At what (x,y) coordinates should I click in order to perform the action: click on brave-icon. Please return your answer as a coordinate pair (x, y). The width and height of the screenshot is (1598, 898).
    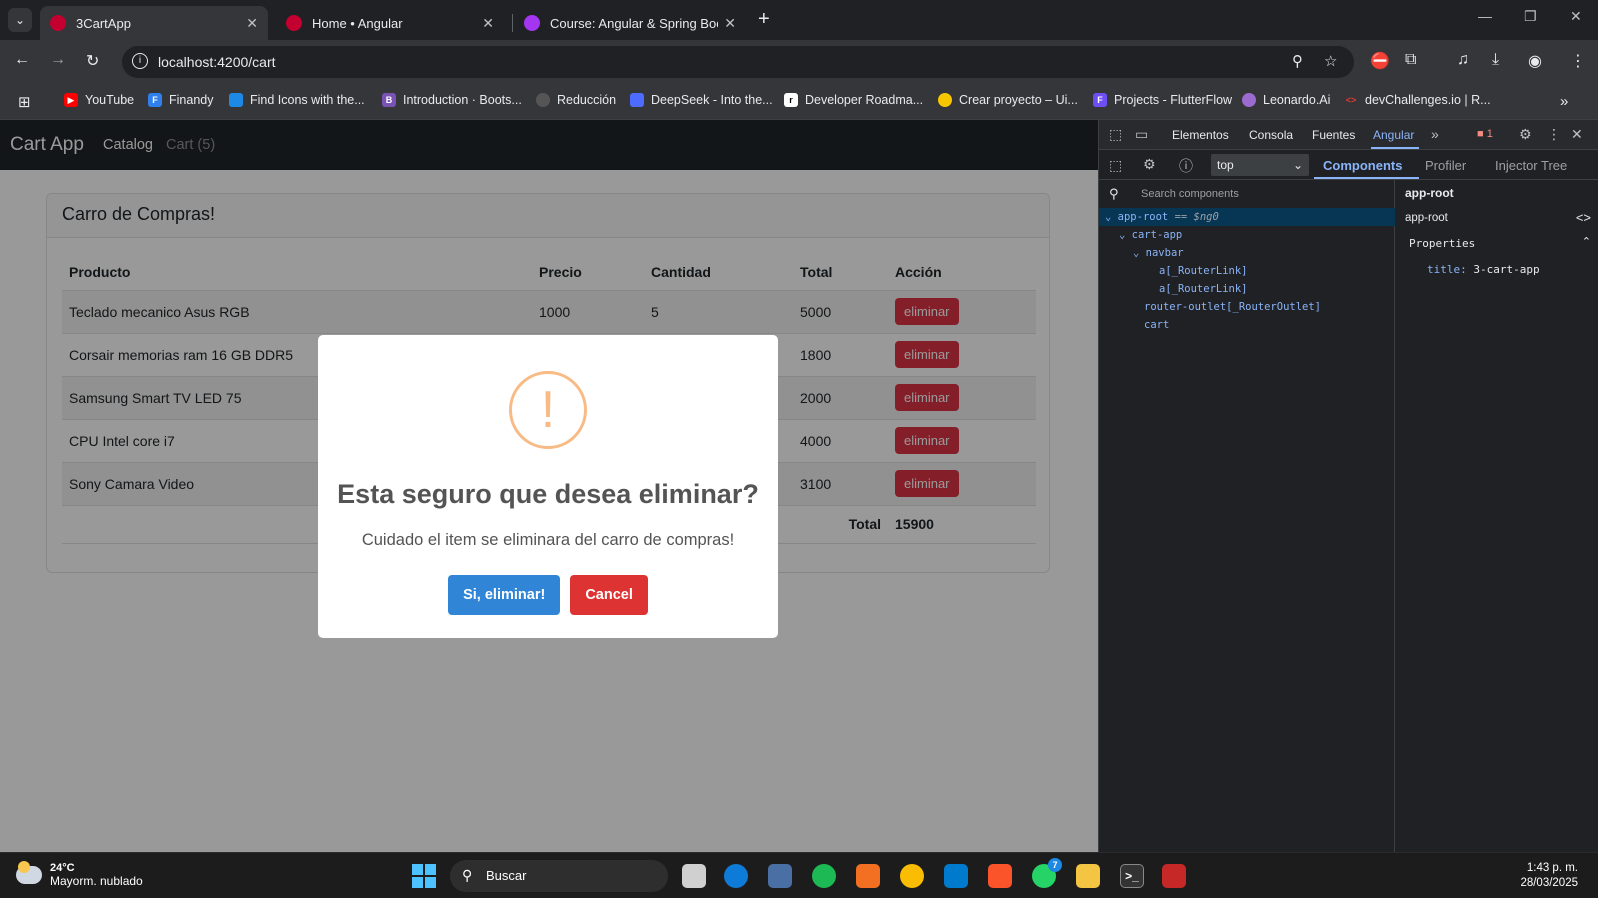
    Looking at the image, I should click on (1000, 876).